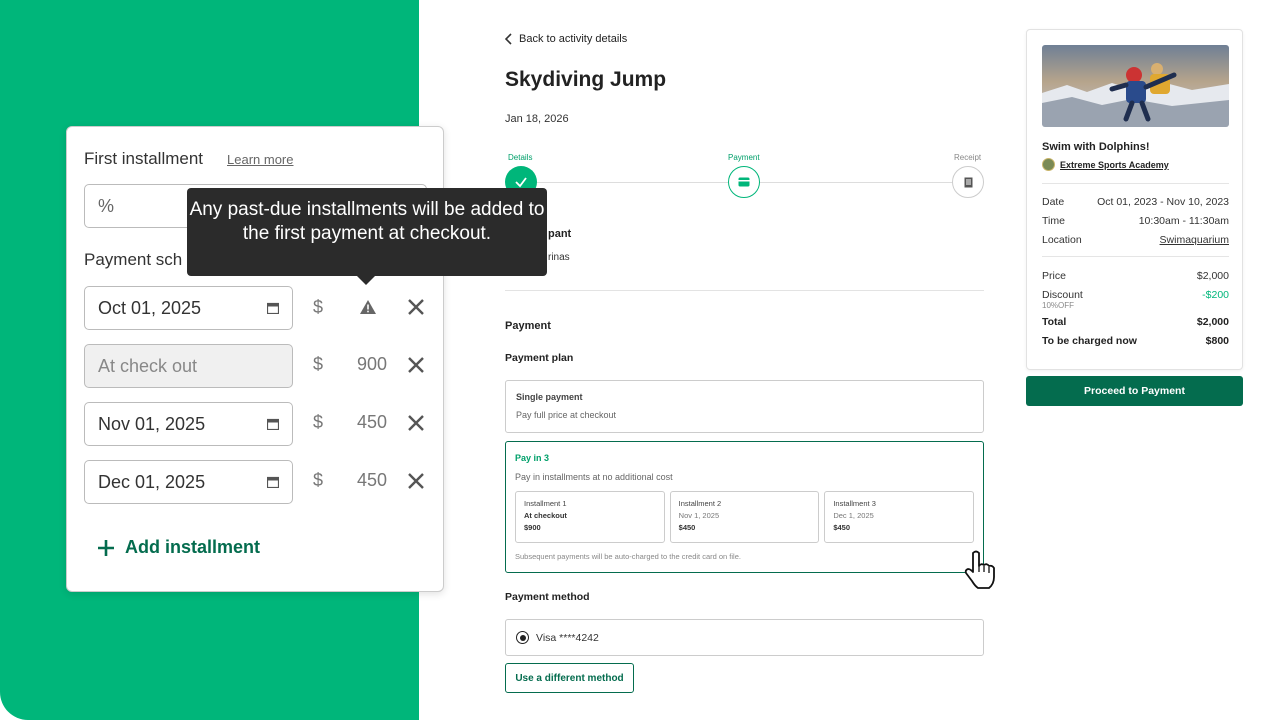  Describe the element at coordinates (1215, 295) in the screenshot. I see `discount-value: -$200` at that location.